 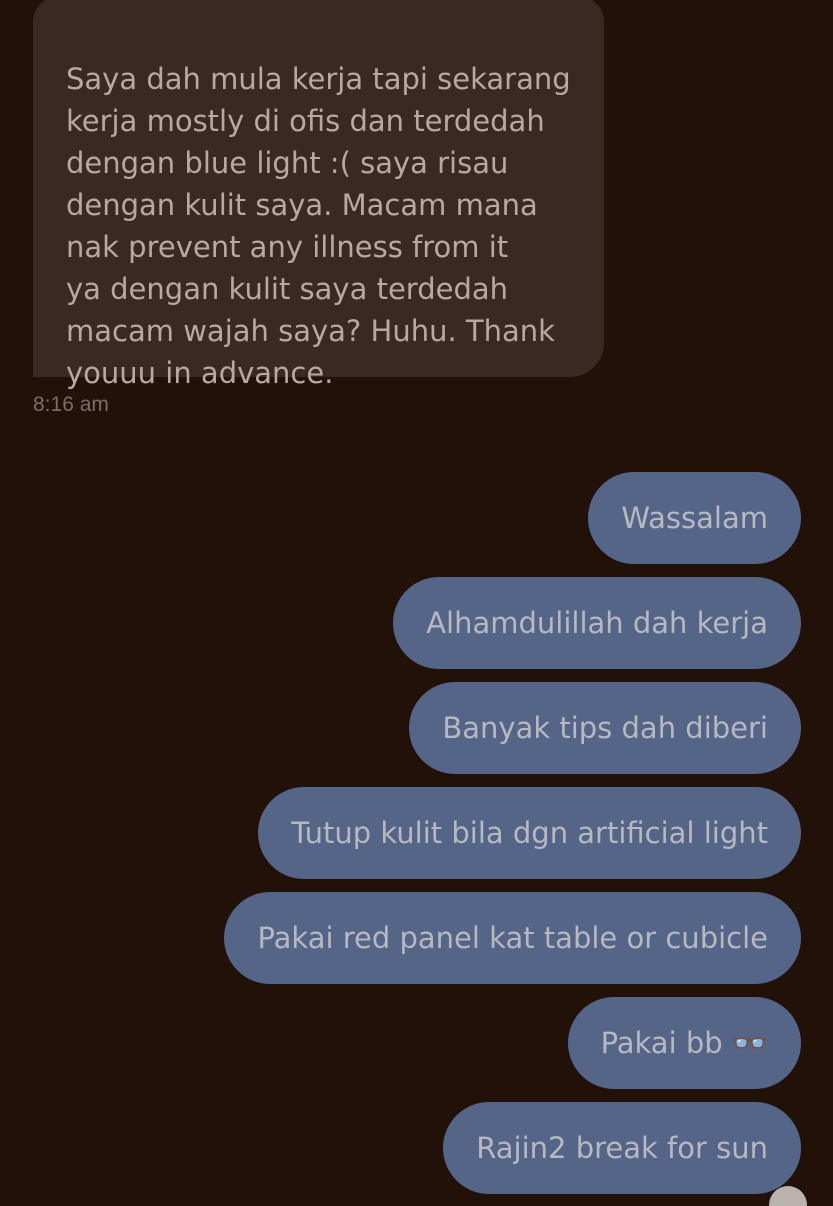 I want to click on outgoing-message-bubble: Alhamdulillah dah kerja, so click(x=597, y=623).